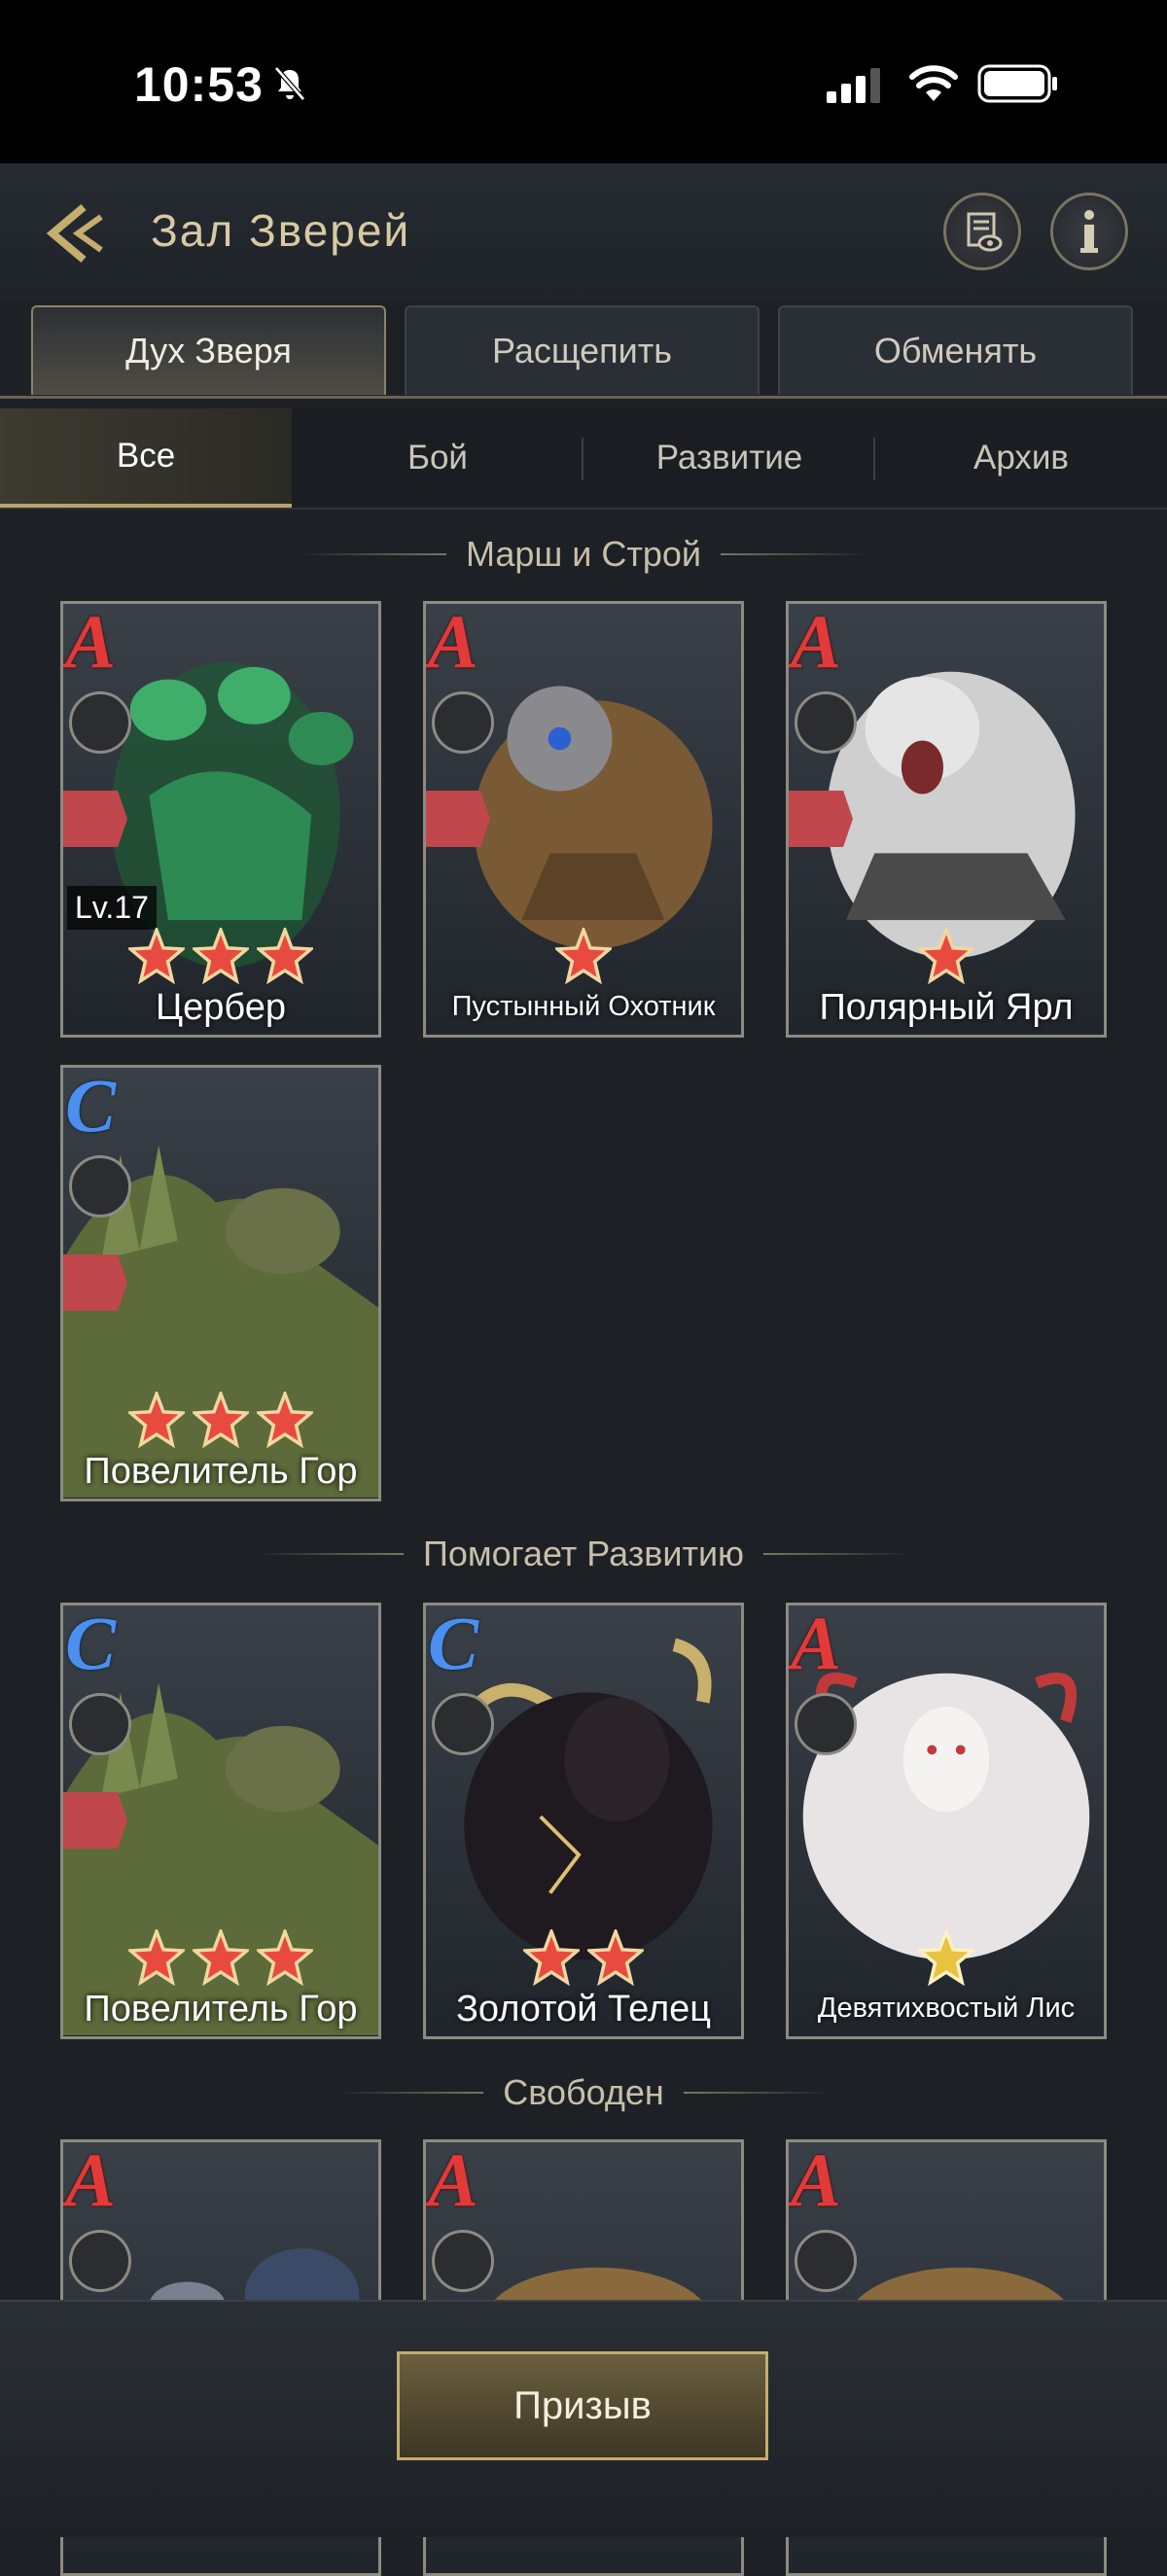  What do you see at coordinates (955, 350) in the screenshot?
I see `tab-exchange: Обменять` at bounding box center [955, 350].